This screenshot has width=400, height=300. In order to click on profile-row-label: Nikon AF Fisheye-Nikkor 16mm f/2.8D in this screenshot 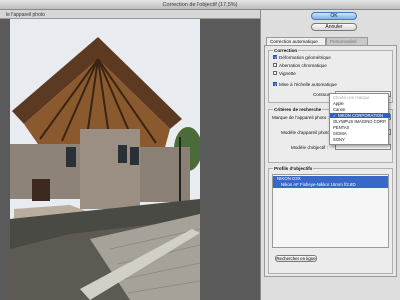, I will do `click(318, 184)`.